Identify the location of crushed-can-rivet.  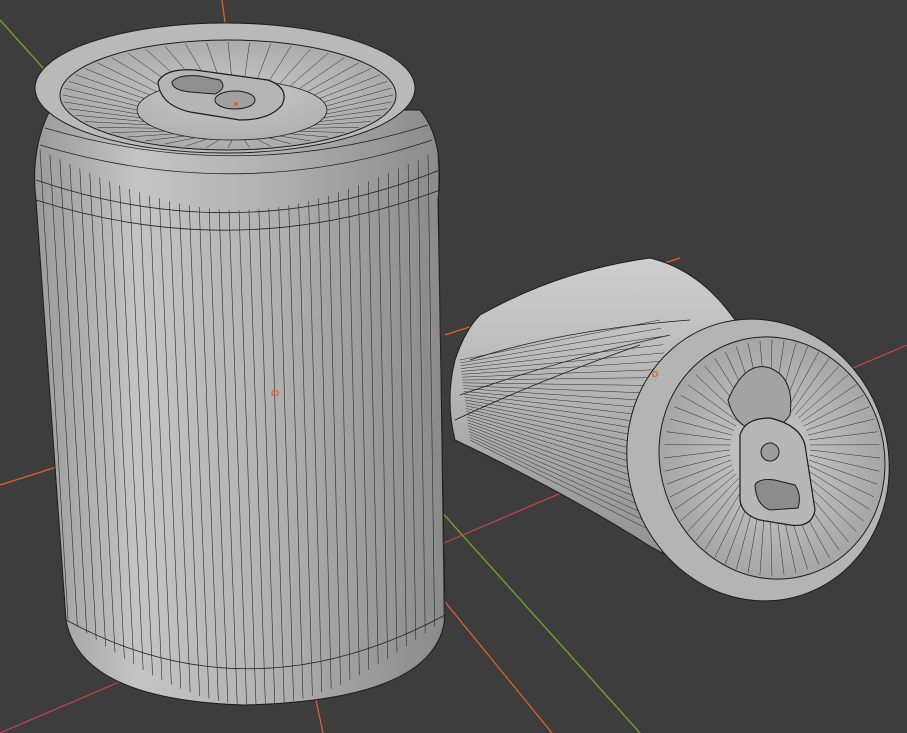
(770, 452).